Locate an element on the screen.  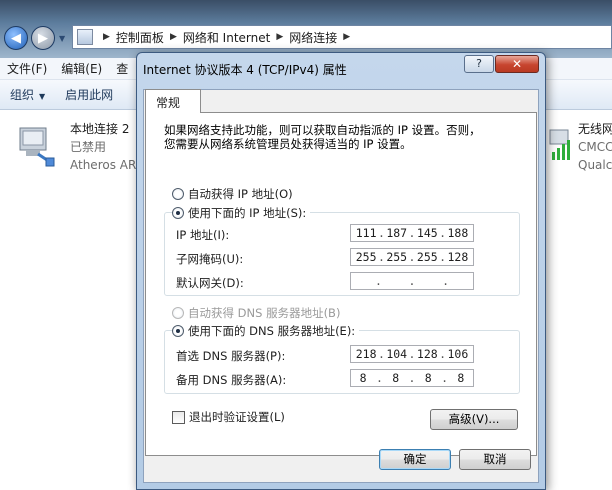
ip-octet: 111 is located at coordinates (366, 233).